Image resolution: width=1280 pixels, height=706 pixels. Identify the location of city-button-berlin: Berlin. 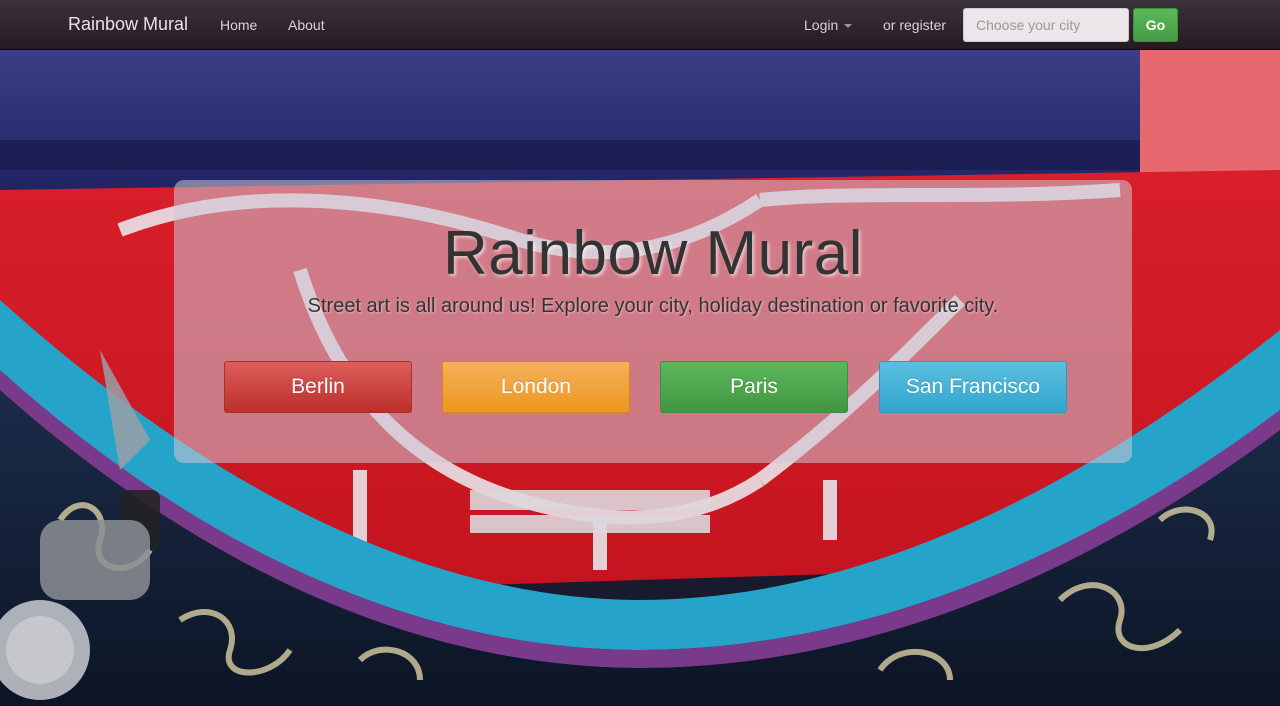
(318, 387).